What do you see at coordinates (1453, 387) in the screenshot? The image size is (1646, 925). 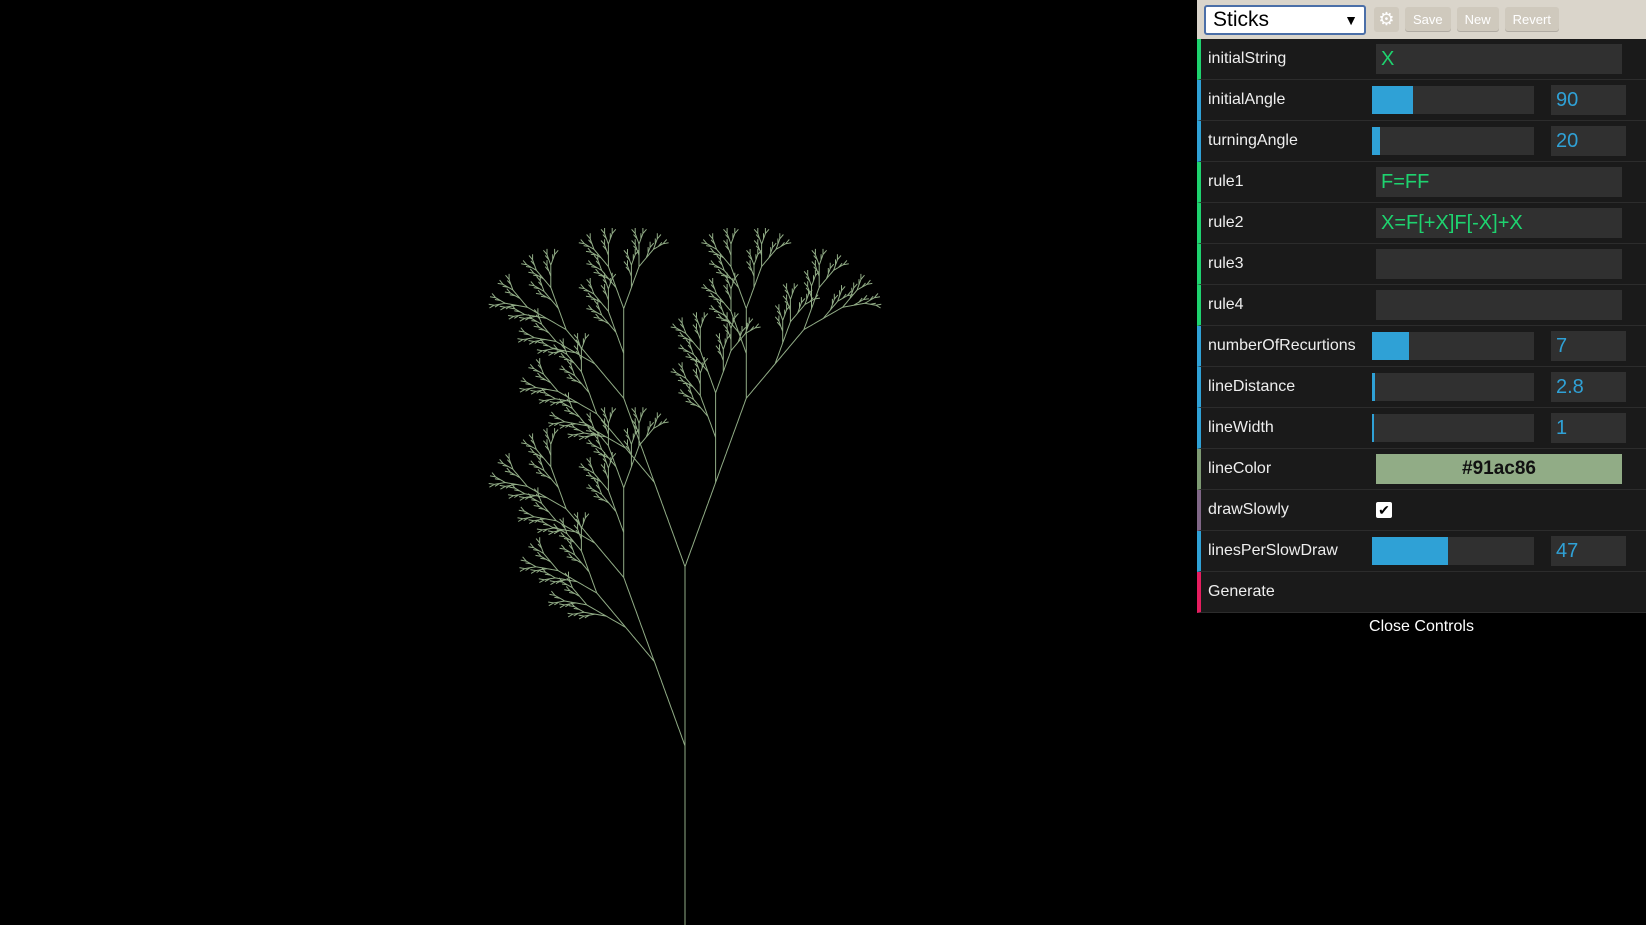 I see `line-distance-slider` at bounding box center [1453, 387].